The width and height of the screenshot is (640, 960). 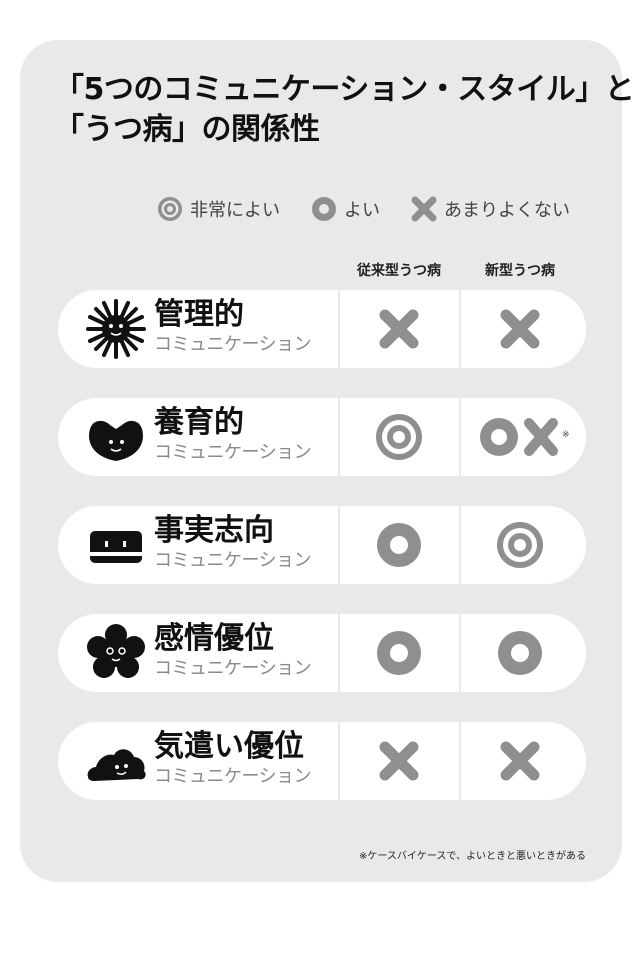 I want to click on page-title: 「5つのコミュニケーション・スタイル」と 「うつ病」の関係性, so click(x=344, y=110).